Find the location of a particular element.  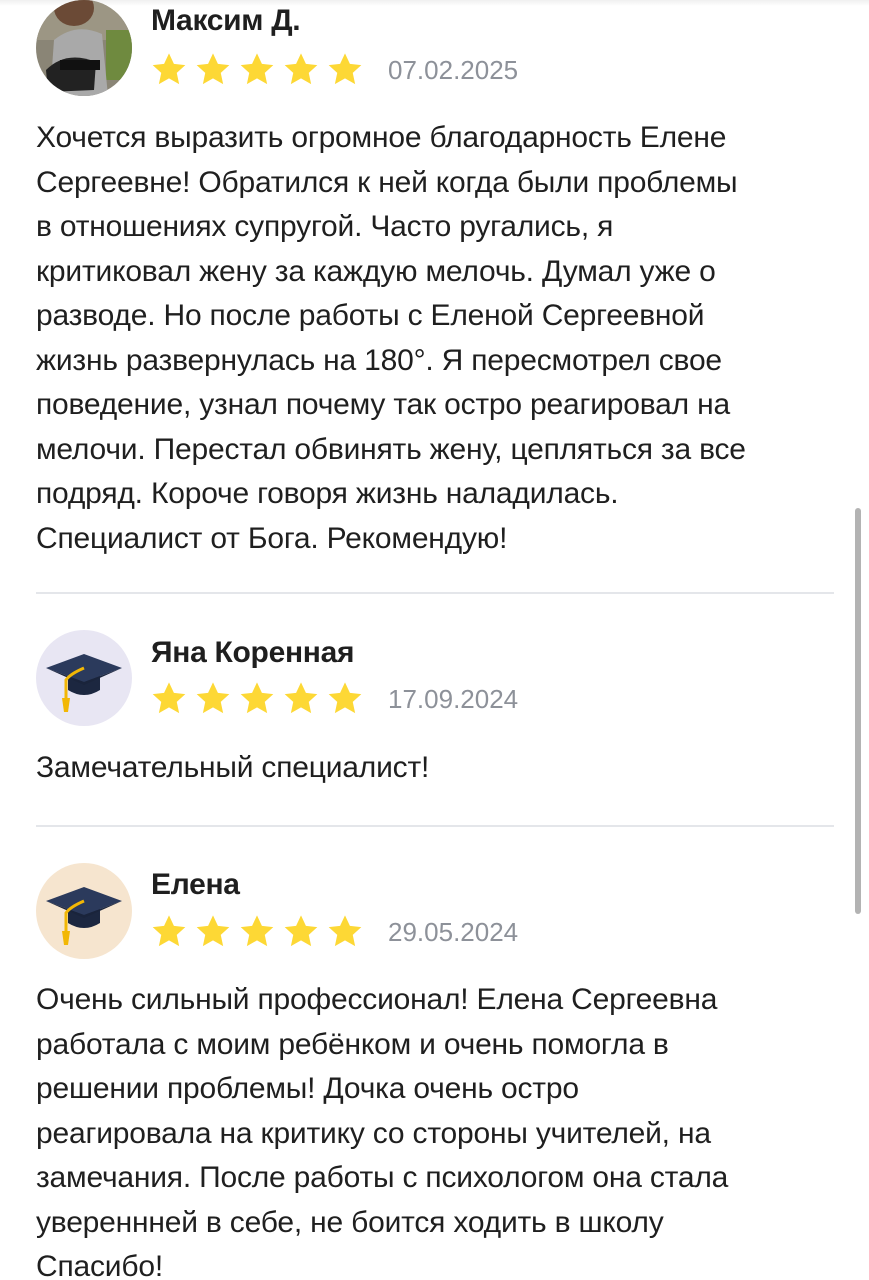

review-author: Елена is located at coordinates (195, 884).